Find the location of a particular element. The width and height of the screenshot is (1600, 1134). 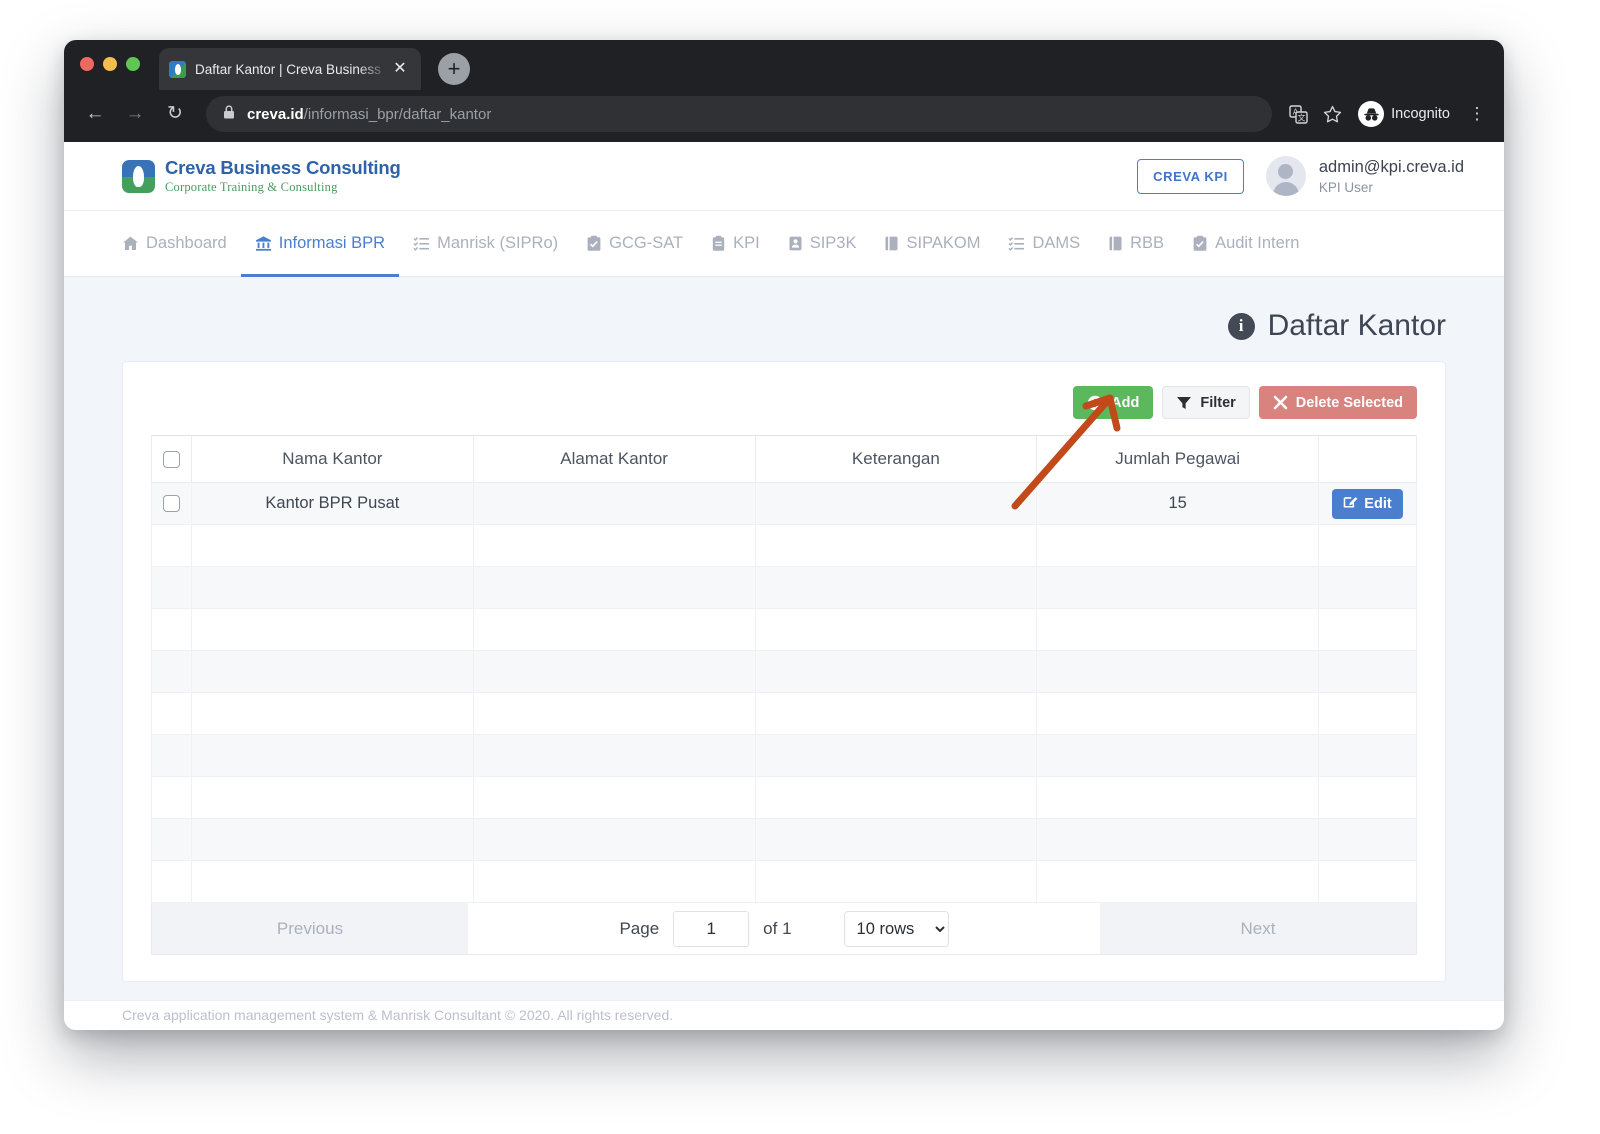

address-bar: creva.id/informasi_bpr/daftar_kantor is located at coordinates (739, 114).